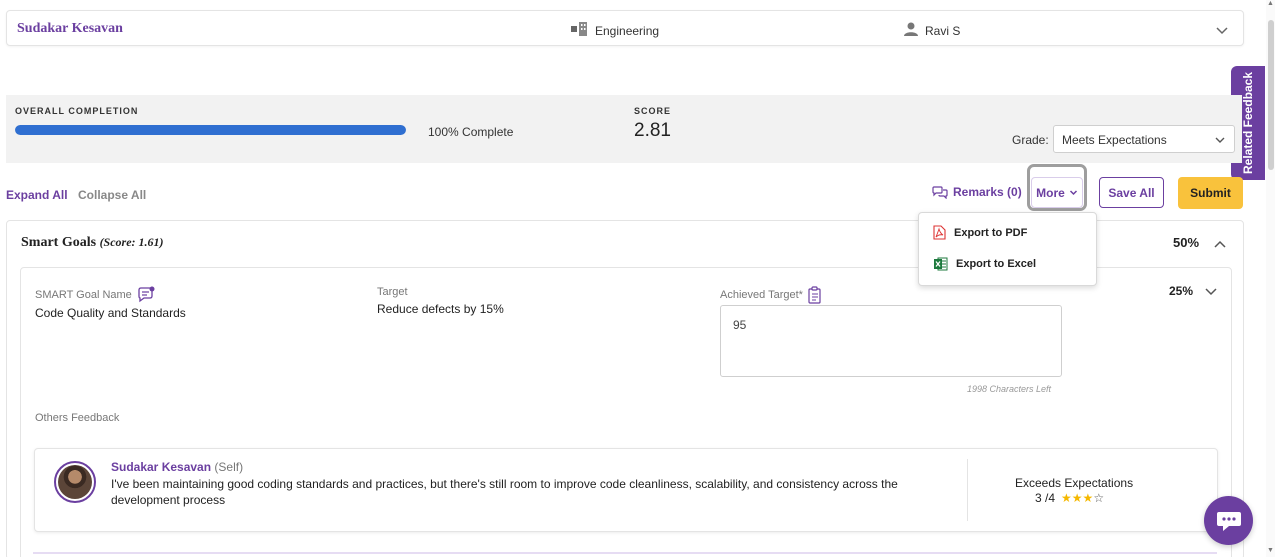  What do you see at coordinates (996, 264) in the screenshot?
I see `export-excel-label: Export to Excel` at bounding box center [996, 264].